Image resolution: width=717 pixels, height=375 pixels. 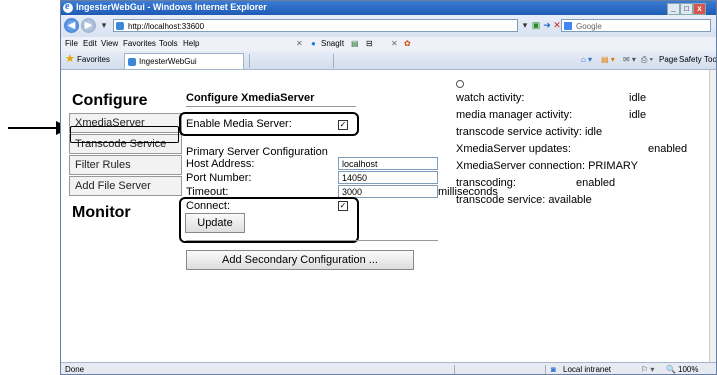 I want to click on page-favicon-icon, so click(x=120, y=26).